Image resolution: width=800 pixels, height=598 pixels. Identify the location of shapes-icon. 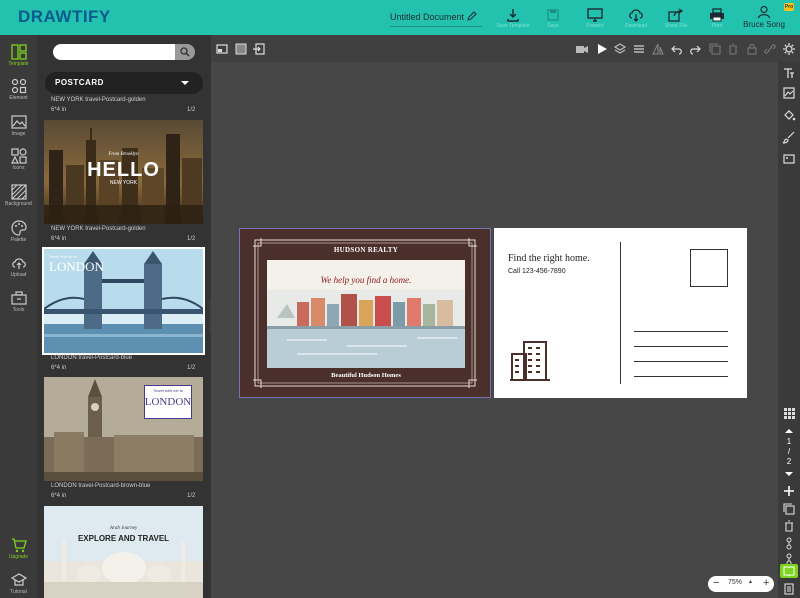
(18, 156).